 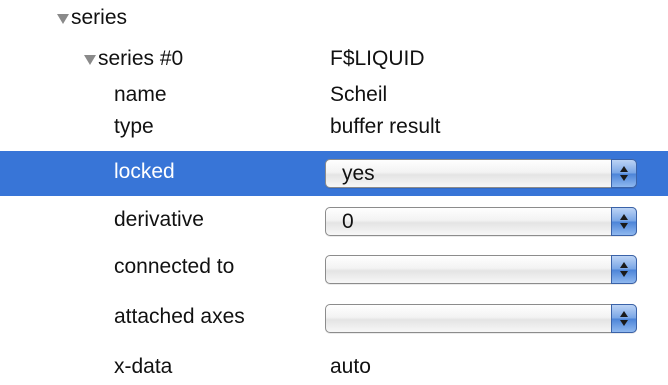 I want to click on property-row-locked: locked yes, so click(x=334, y=173).